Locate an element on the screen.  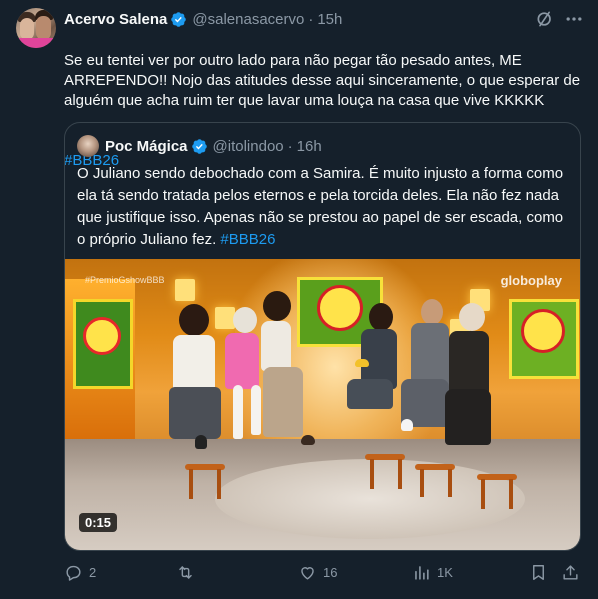
tweet-header: Acervo Salena @salenasacervo · 15h is located at coordinates (203, 19).